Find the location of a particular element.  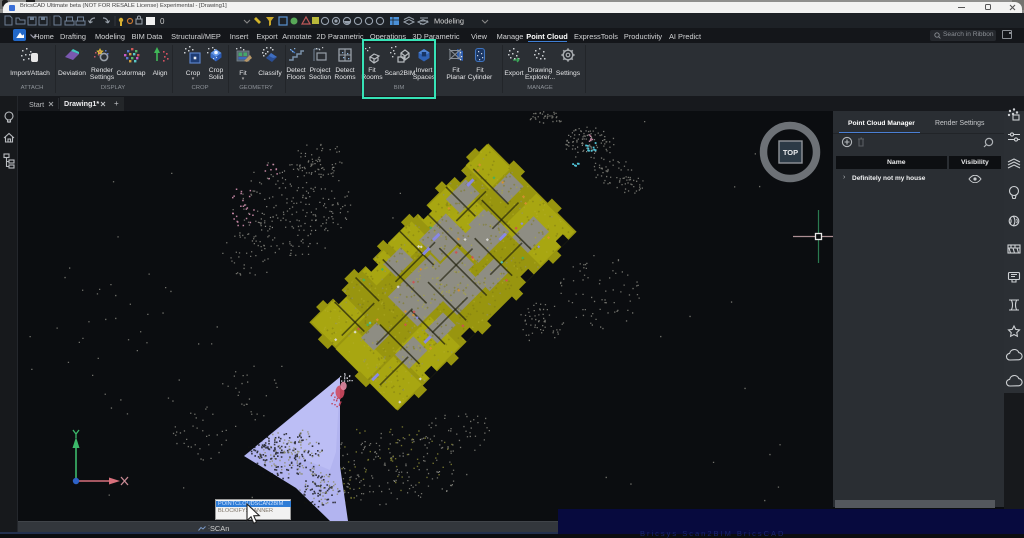

svg-text: TOP is located at coordinates (790, 152).